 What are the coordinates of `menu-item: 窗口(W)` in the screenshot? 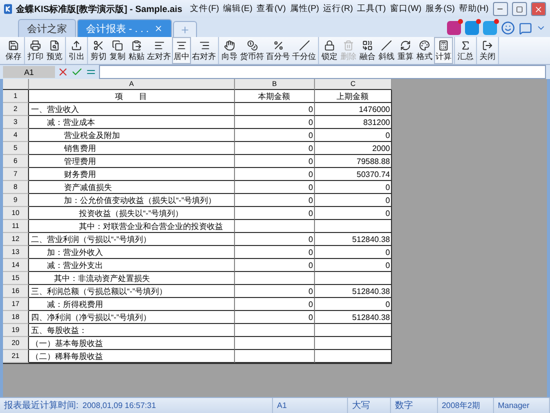 It's located at (406, 9).